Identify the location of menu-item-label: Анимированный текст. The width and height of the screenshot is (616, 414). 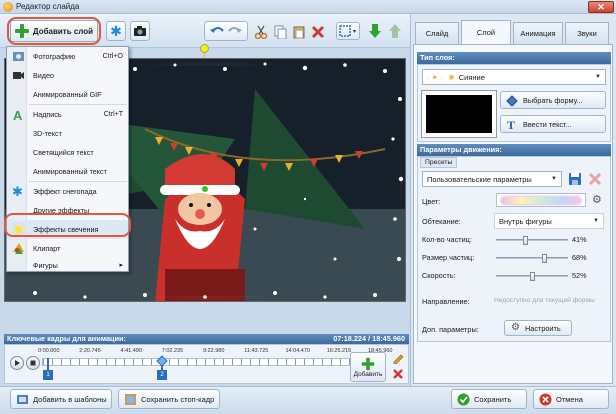
(70, 171).